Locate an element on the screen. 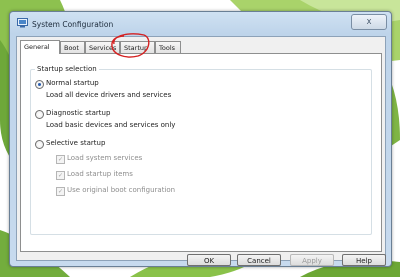  load-system-services-checkbox: ✓ is located at coordinates (60, 159).